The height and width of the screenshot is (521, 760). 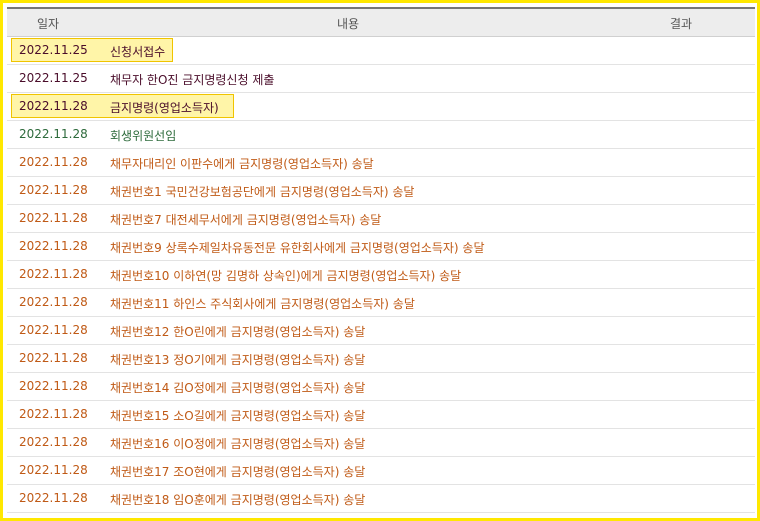 What do you see at coordinates (297, 248) in the screenshot?
I see `row-content: 채권번호9 상록수제일차유동전문 유한회사에게 금지명령(영업소득자) 송달` at bounding box center [297, 248].